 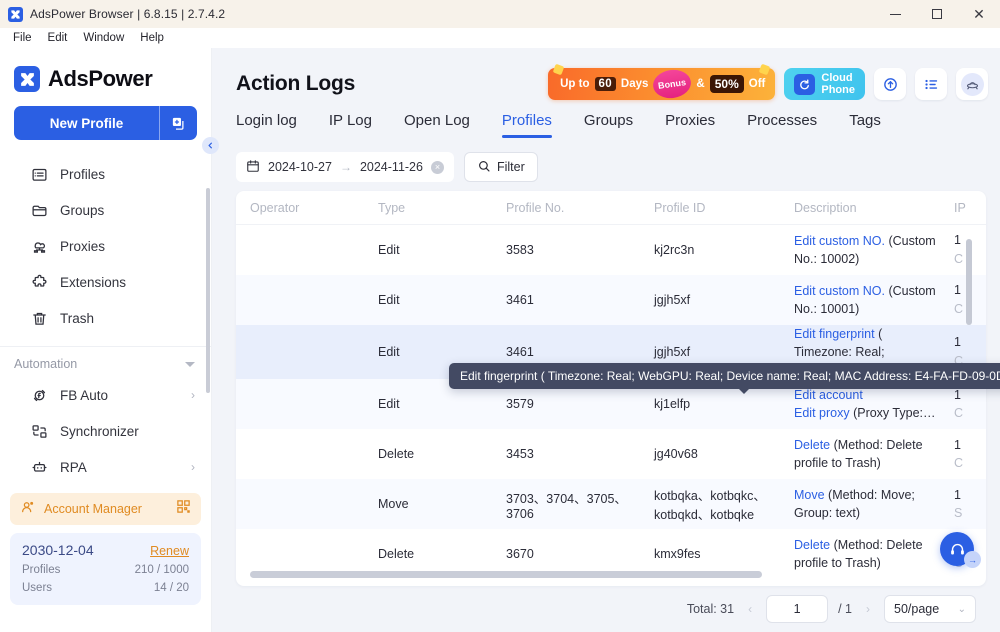 I want to click on sidebar-item-groups: Groups, so click(x=105, y=210).